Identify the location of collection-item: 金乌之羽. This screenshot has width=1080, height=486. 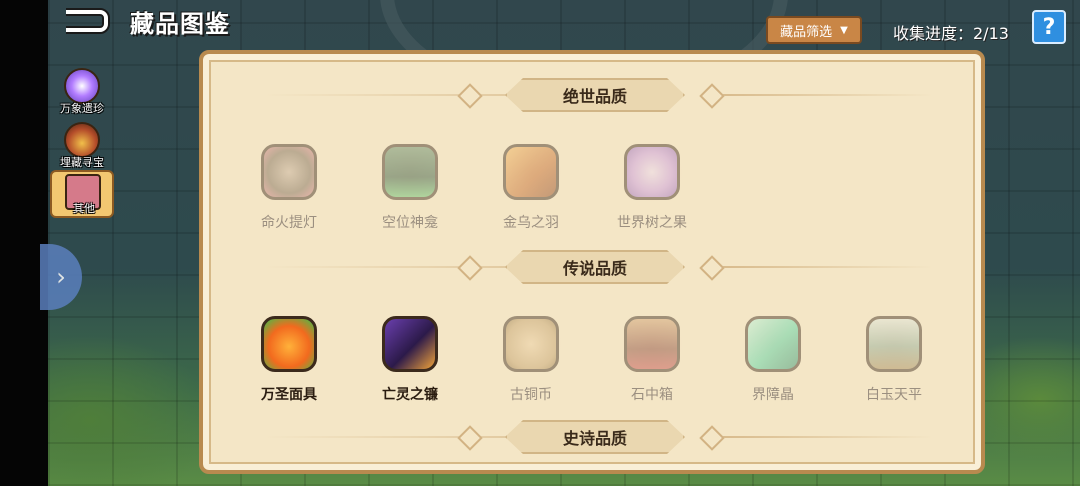
(531, 195).